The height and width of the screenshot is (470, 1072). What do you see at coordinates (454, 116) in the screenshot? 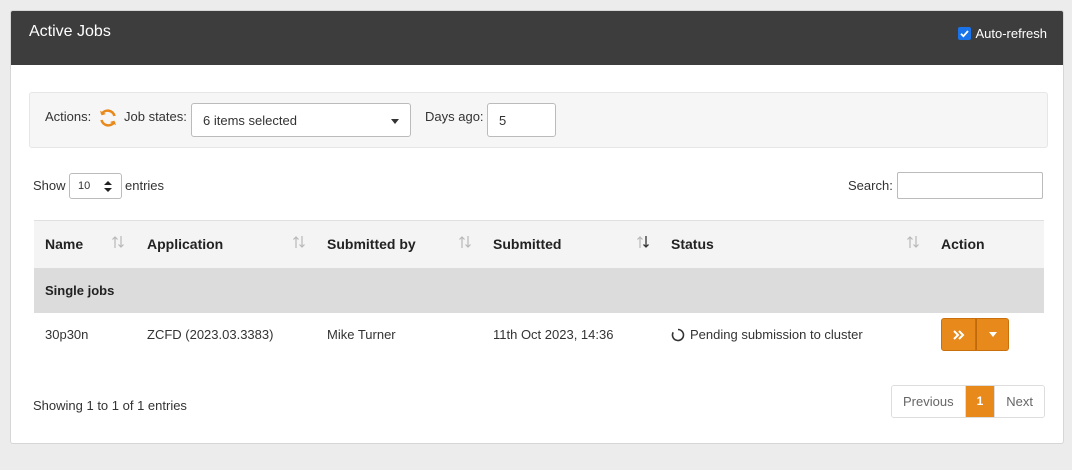
I see `days-ago-label: Days ago:` at bounding box center [454, 116].